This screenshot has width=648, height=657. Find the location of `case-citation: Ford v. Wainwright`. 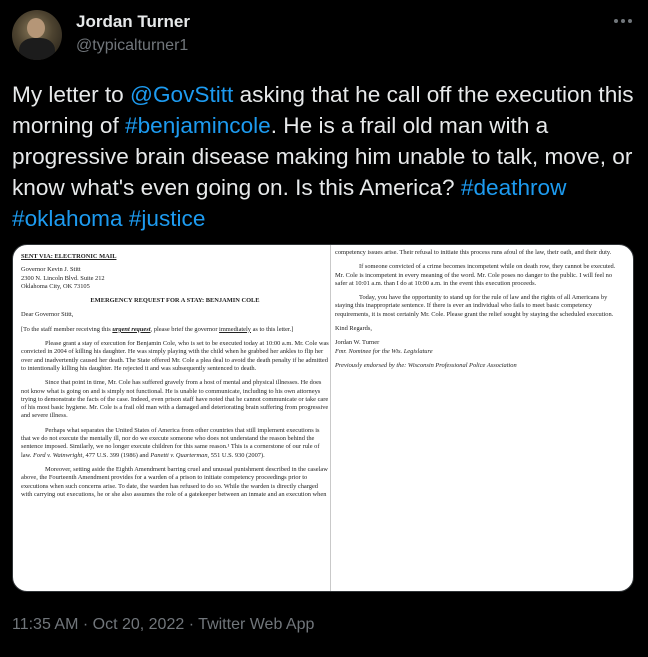

case-citation: Ford v. Wainwright is located at coordinates (58, 455).